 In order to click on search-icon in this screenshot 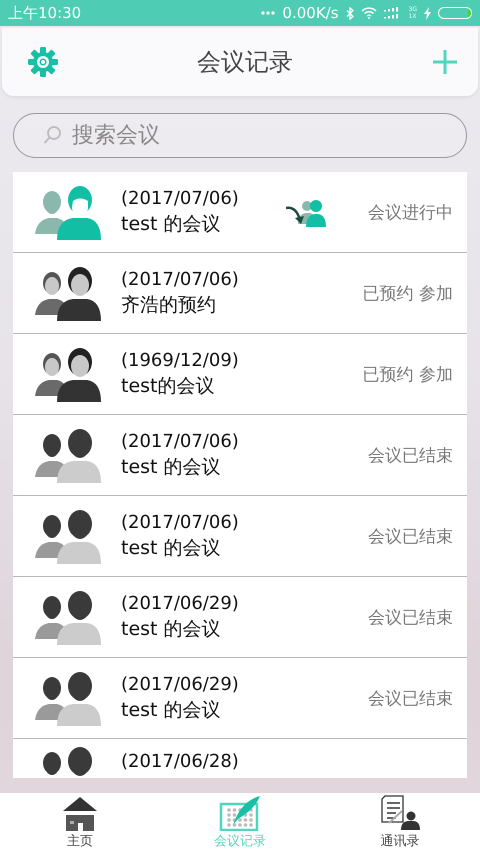, I will do `click(53, 135)`.